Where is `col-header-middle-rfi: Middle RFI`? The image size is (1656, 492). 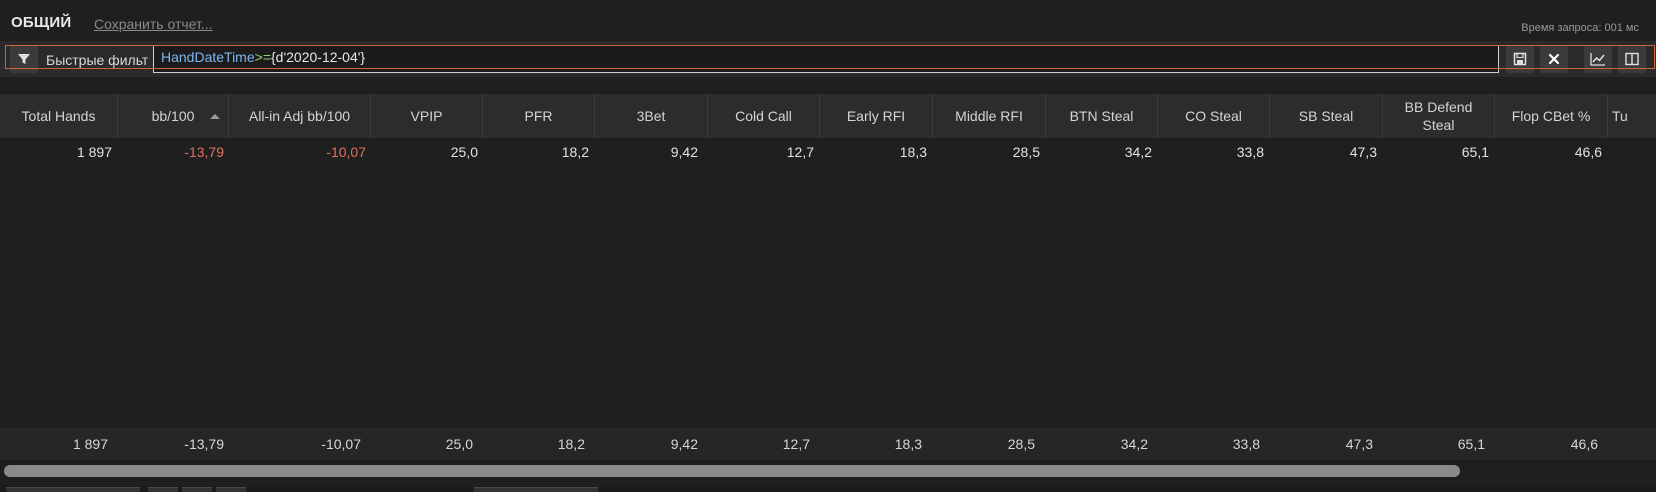
col-header-middle-rfi: Middle RFI is located at coordinates (989, 116).